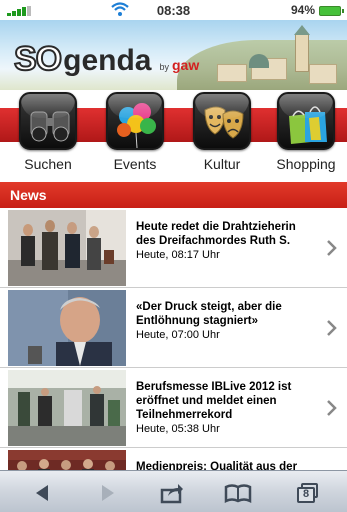  Describe the element at coordinates (331, 11) in the screenshot. I see `battery-icon` at that location.